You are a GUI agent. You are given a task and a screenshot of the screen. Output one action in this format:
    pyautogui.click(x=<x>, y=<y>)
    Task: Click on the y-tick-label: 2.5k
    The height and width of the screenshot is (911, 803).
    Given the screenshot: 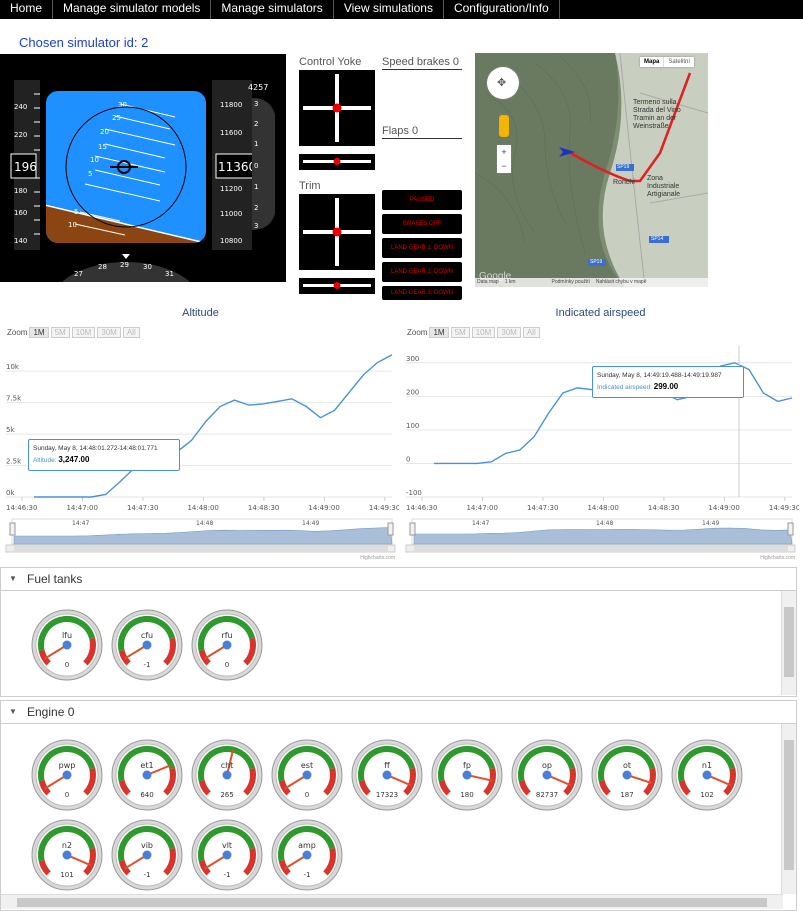 What is the action you would take?
    pyautogui.click(x=14, y=462)
    